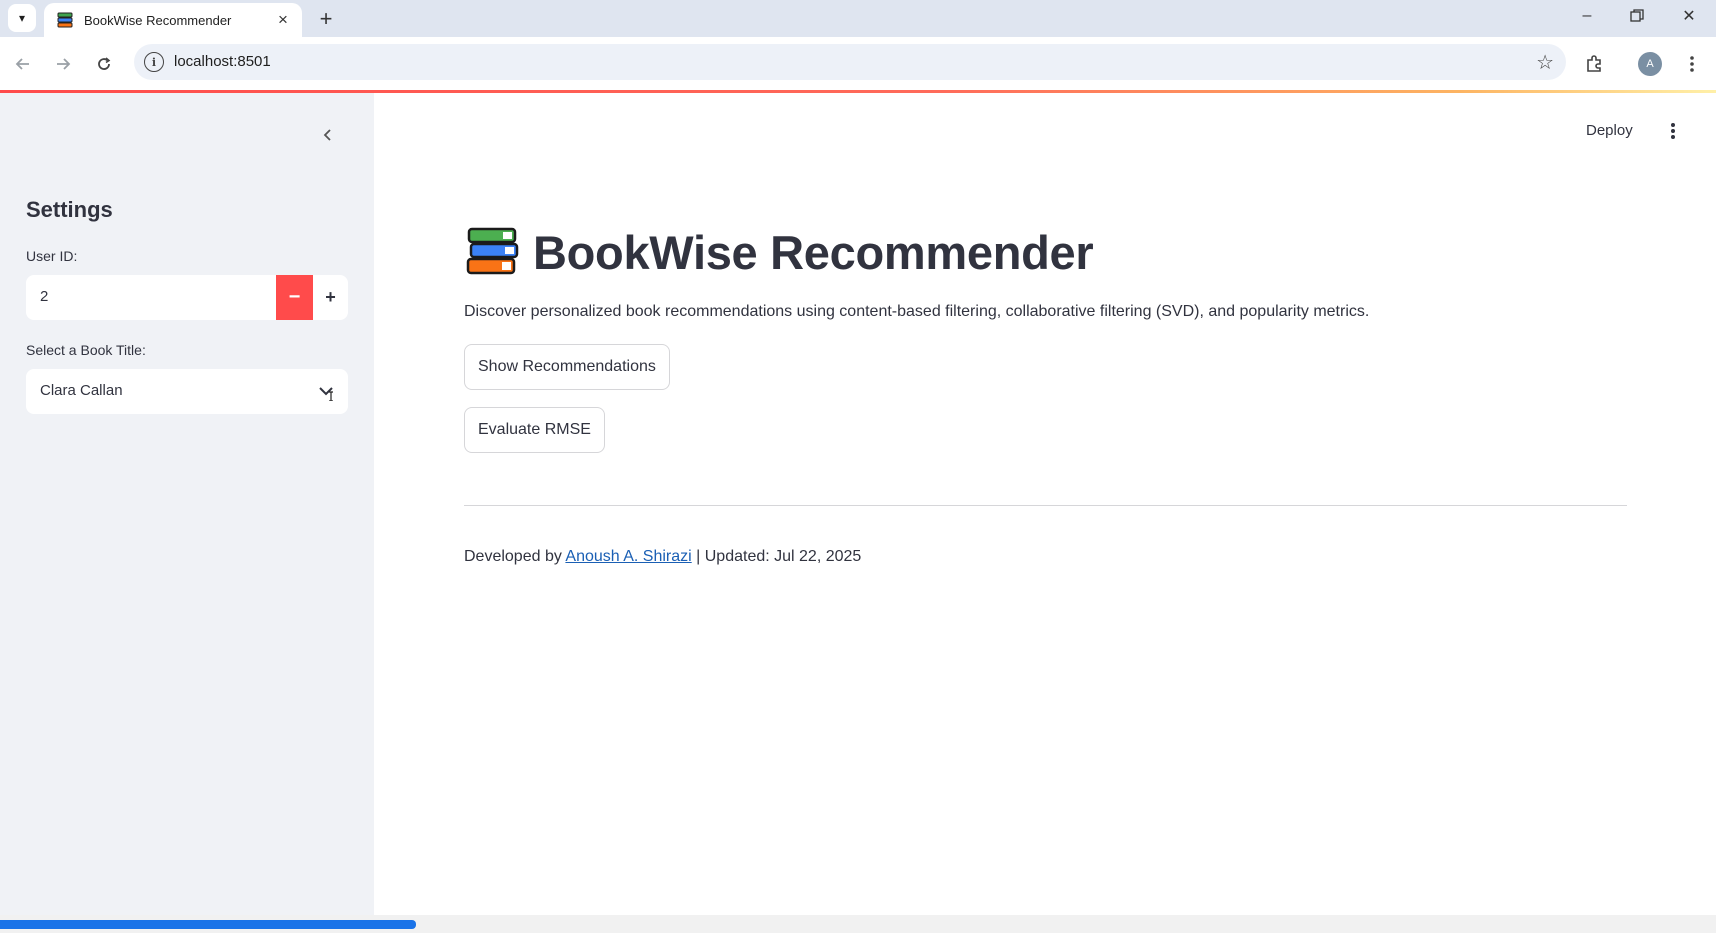  What do you see at coordinates (1609, 130) in the screenshot?
I see `deploy-button: Deploy` at bounding box center [1609, 130].